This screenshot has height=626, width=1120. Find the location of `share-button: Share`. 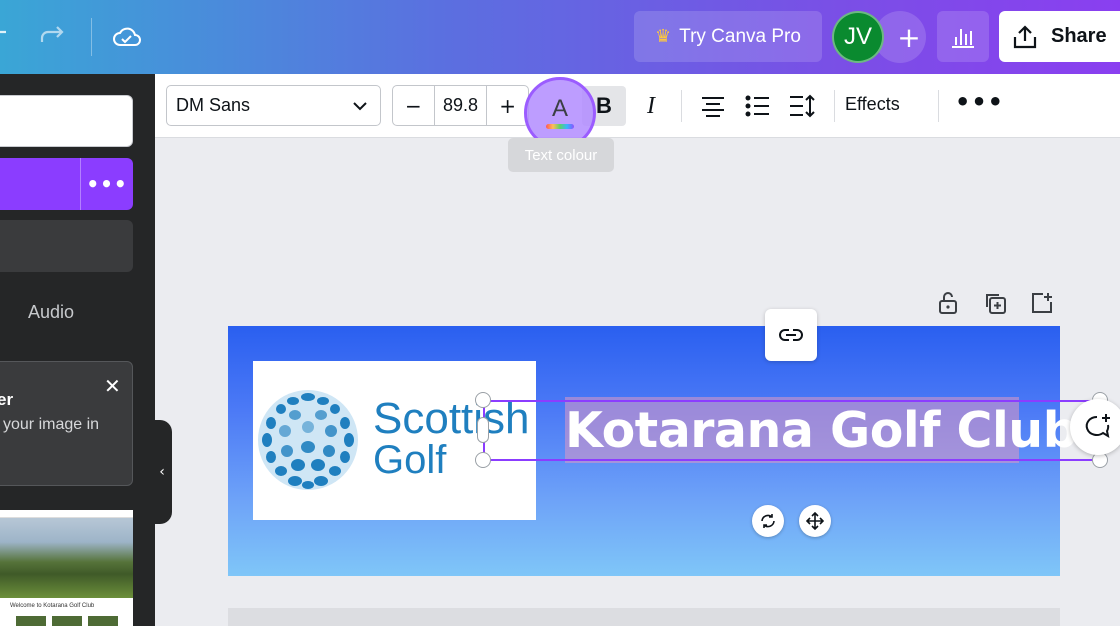

share-button: Share is located at coordinates (1059, 36).